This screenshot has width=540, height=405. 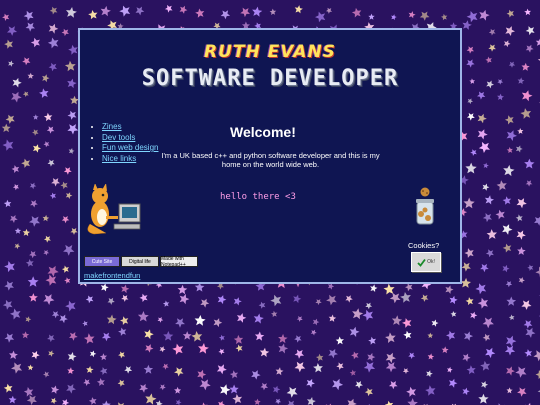 What do you see at coordinates (112, 126) in the screenshot?
I see `nav-link-zines: Zines` at bounding box center [112, 126].